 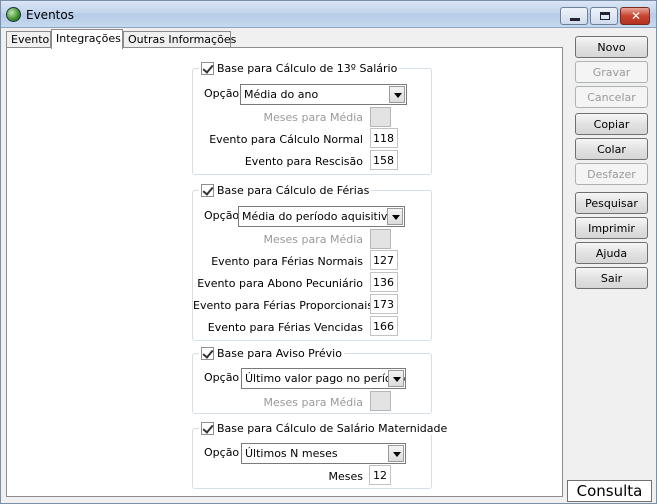 I want to click on gravar-button: Gravar, so click(x=611, y=72).